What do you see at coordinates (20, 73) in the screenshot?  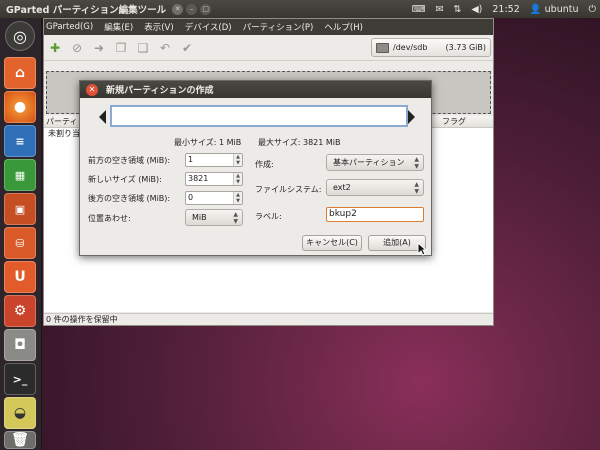 I see `home-folder-icon: ⌂` at bounding box center [20, 73].